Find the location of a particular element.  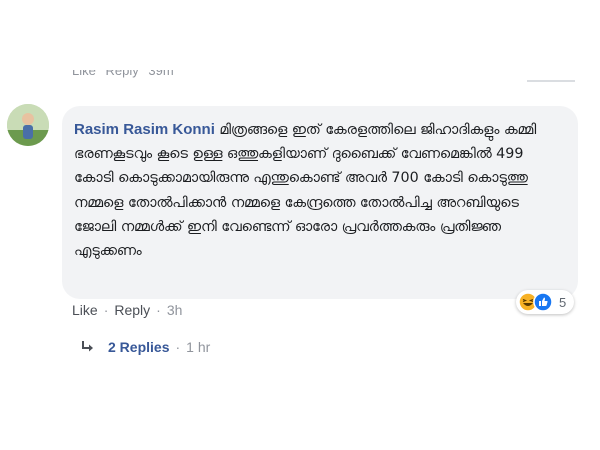

previous-comment-actions: Like Reply 39m is located at coordinates (126, 77).